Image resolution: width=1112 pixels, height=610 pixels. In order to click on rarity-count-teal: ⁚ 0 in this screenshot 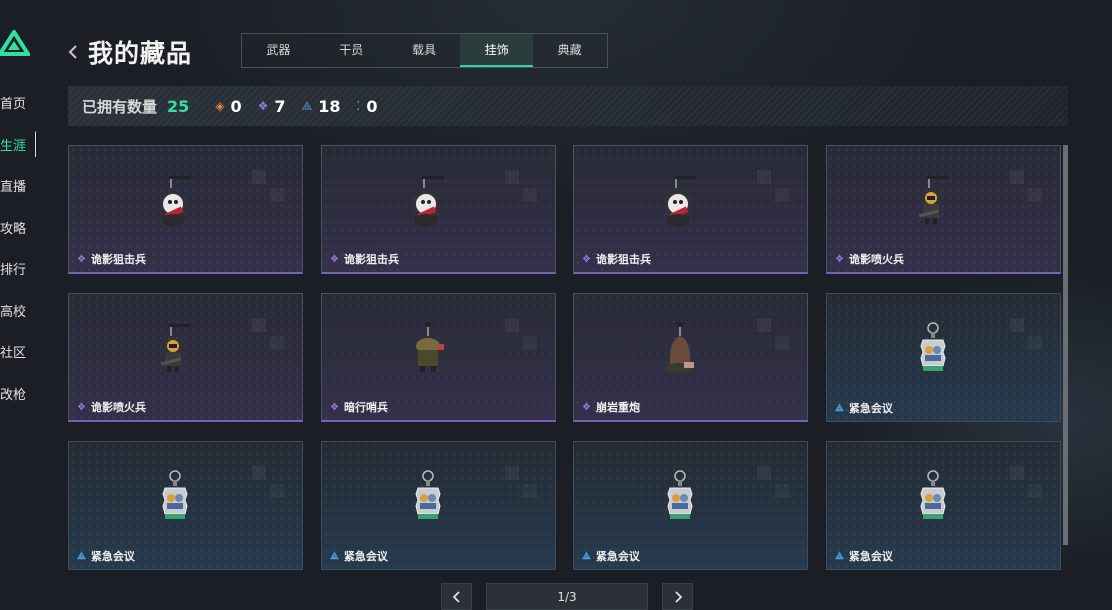, I will do `click(367, 106)`.